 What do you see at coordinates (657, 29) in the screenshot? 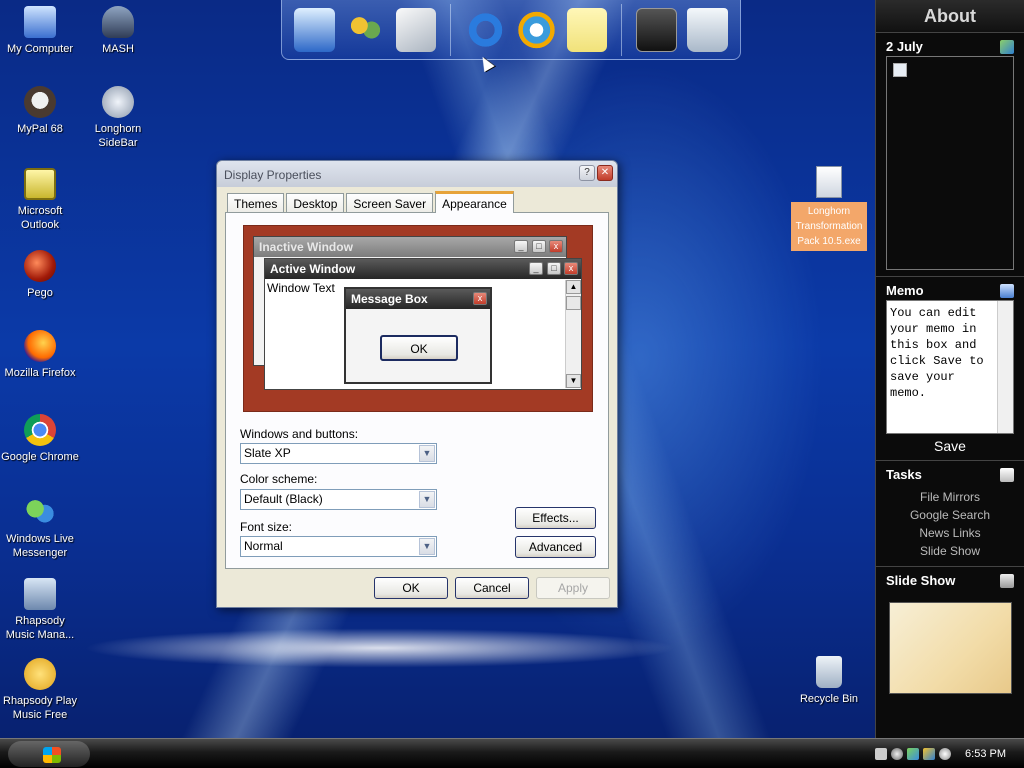
I see `settings-icon` at bounding box center [657, 29].